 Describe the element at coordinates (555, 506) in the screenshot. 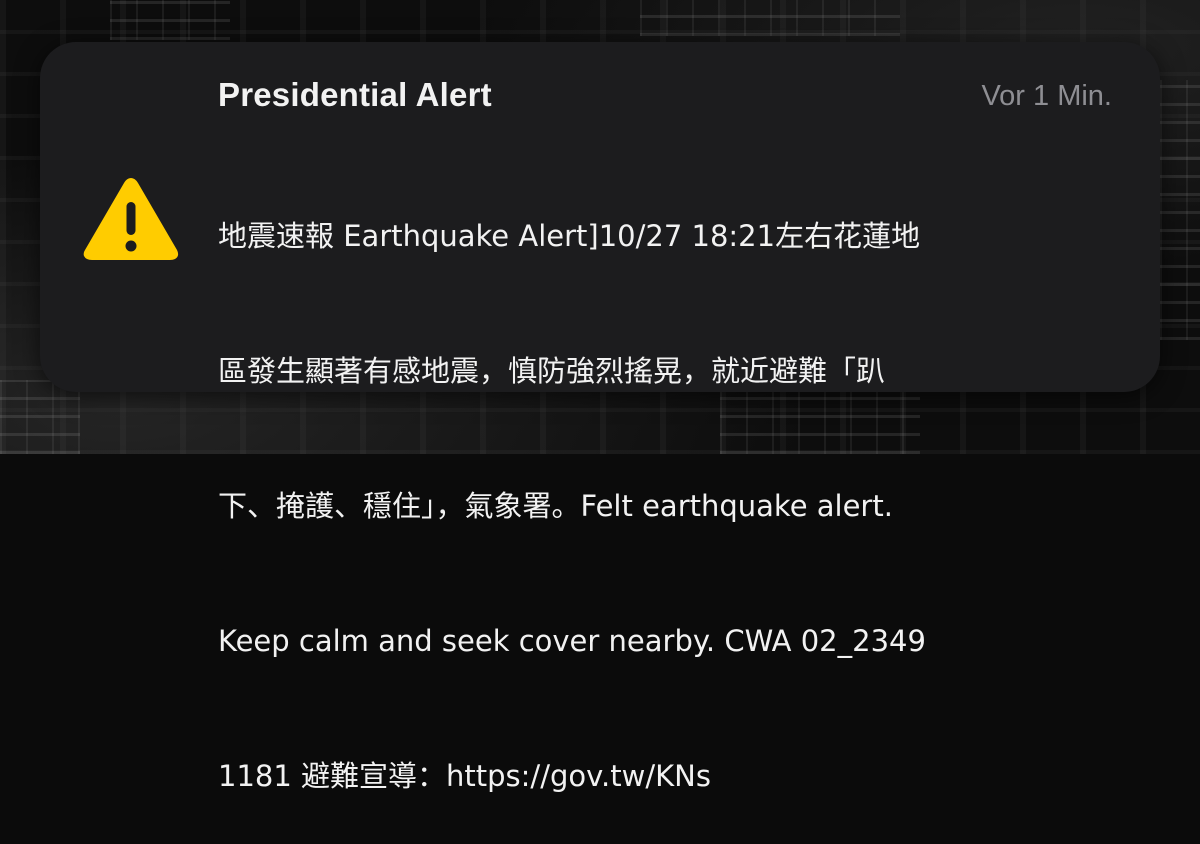

I see `notification-body-line: 下、掩護、穩住」，氣象署。Felt earthquake alert.` at that location.